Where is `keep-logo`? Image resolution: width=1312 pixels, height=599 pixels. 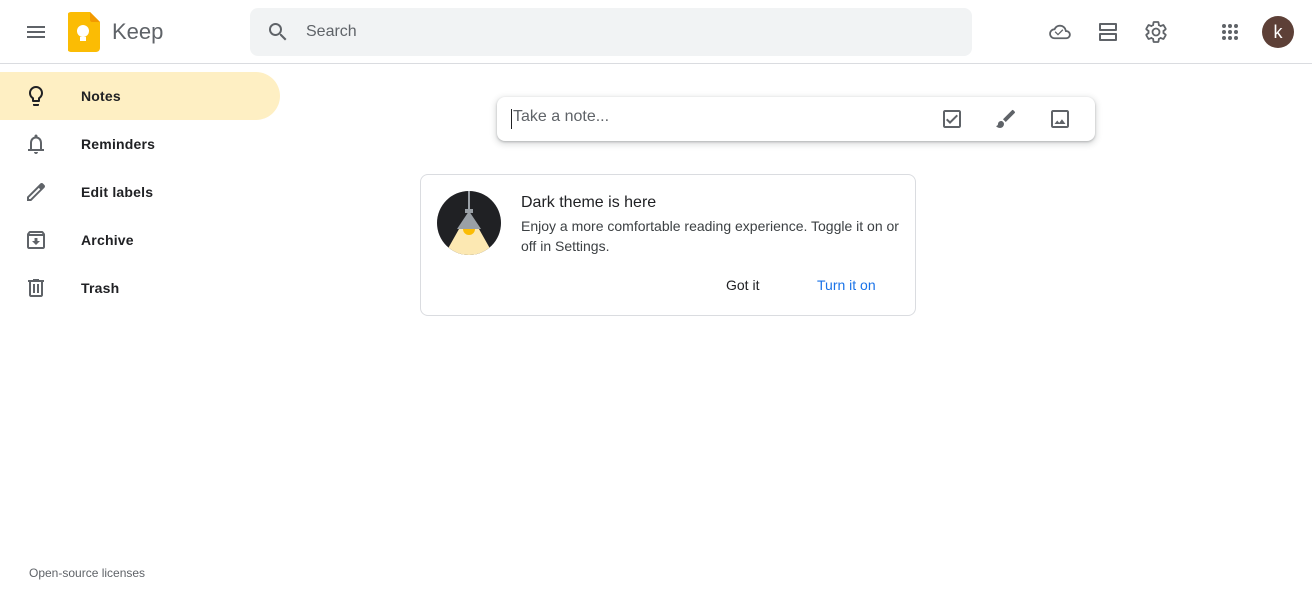 keep-logo is located at coordinates (84, 32).